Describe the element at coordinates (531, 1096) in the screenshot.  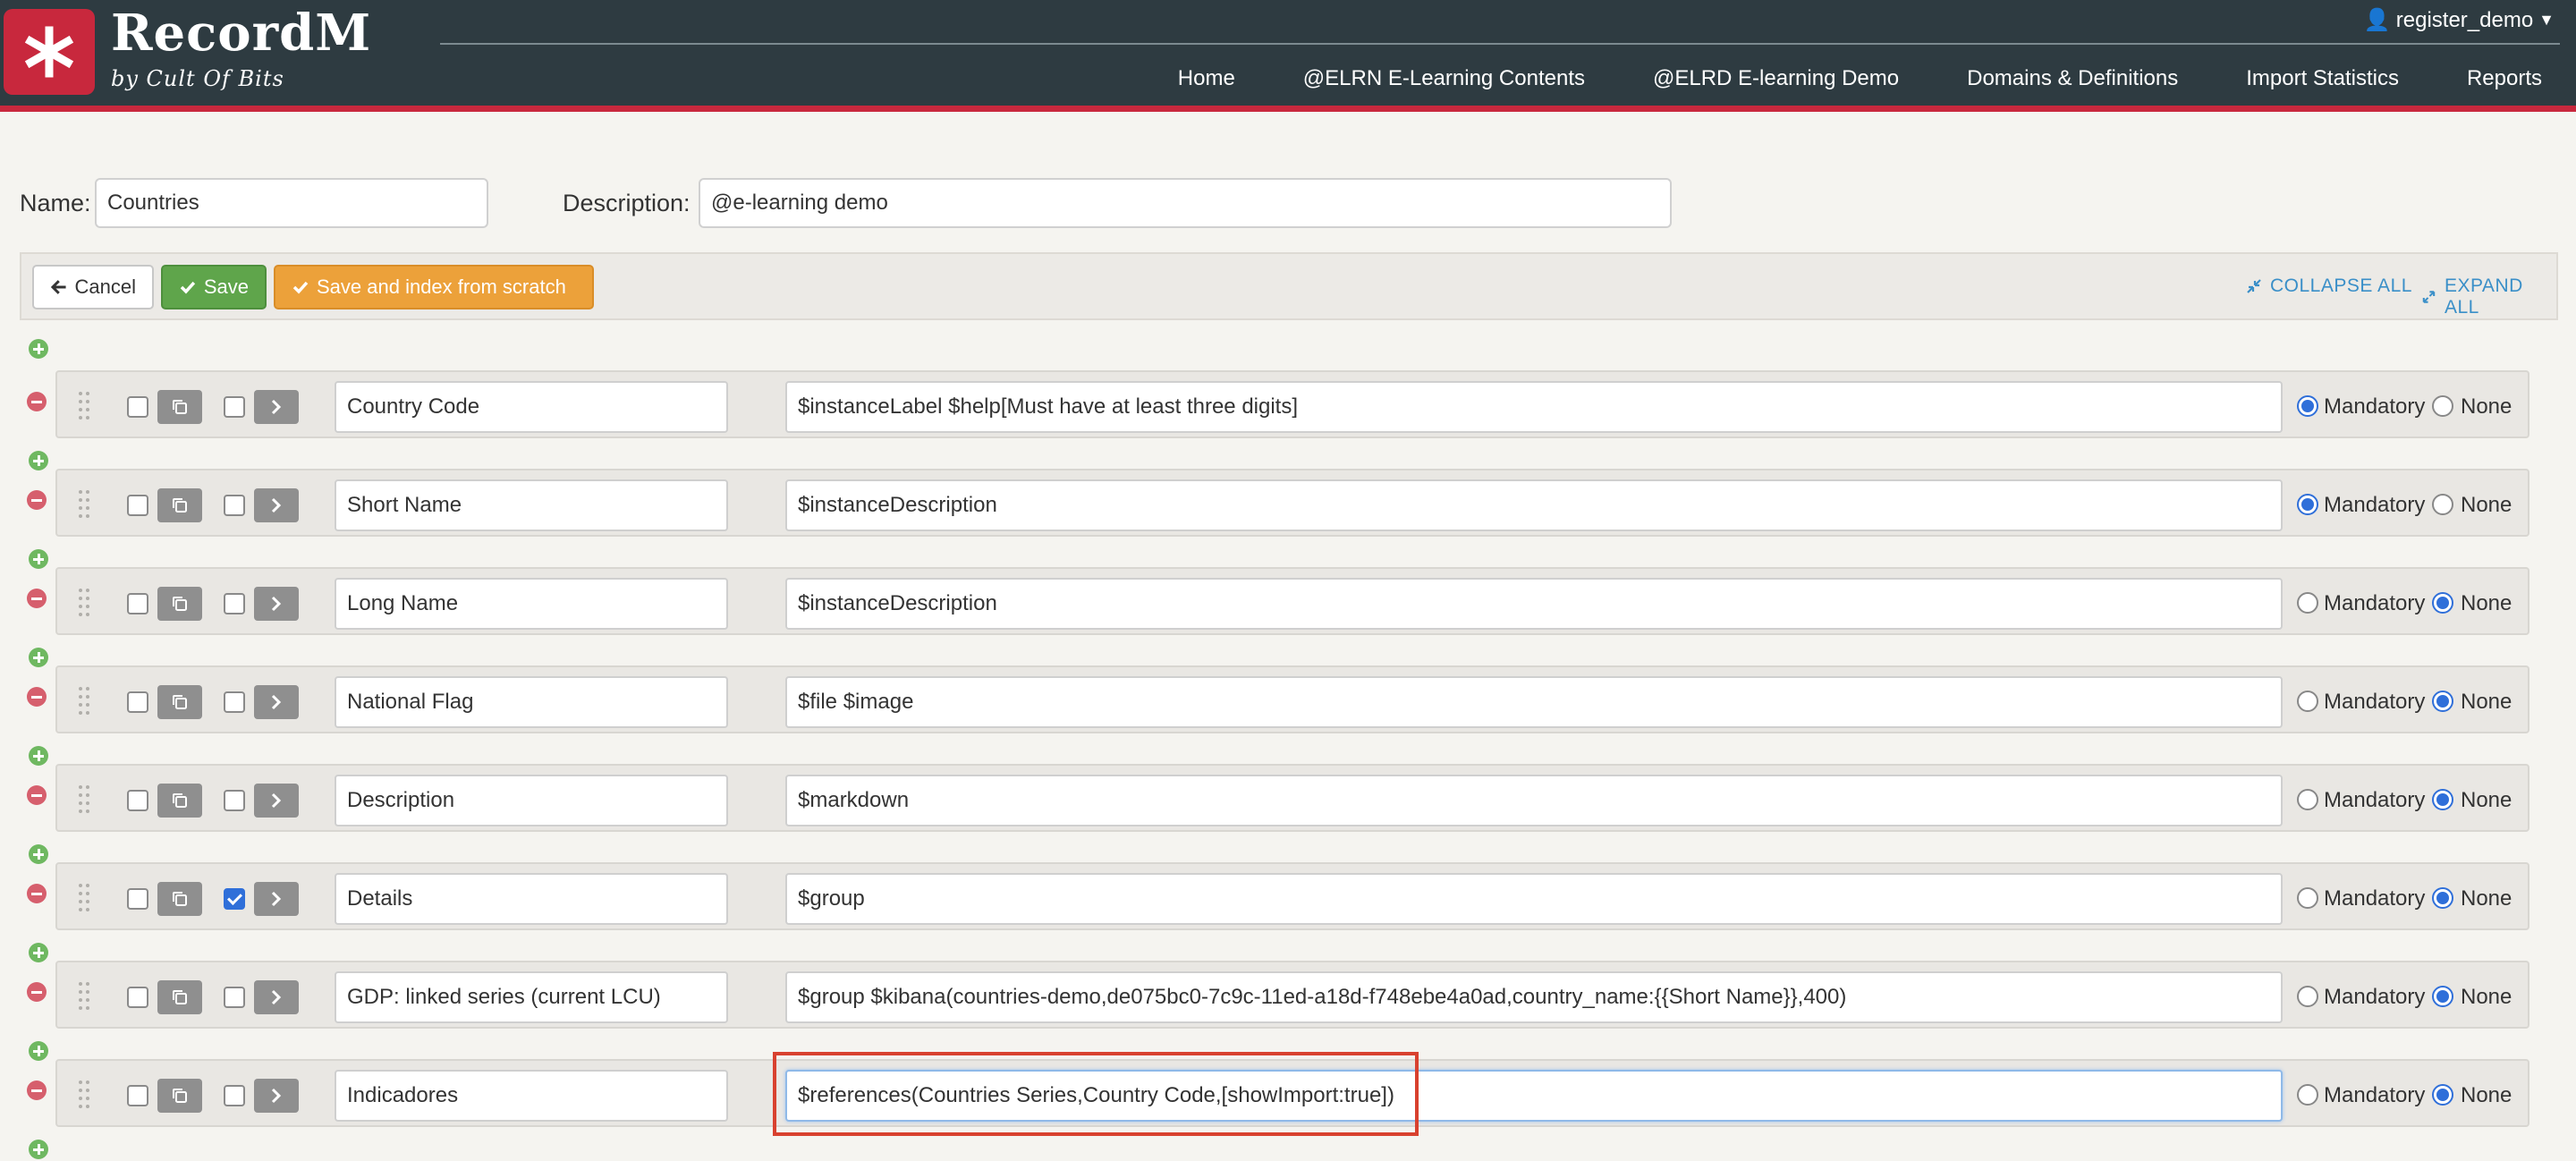
I see `field-name-input: Indicadores` at that location.